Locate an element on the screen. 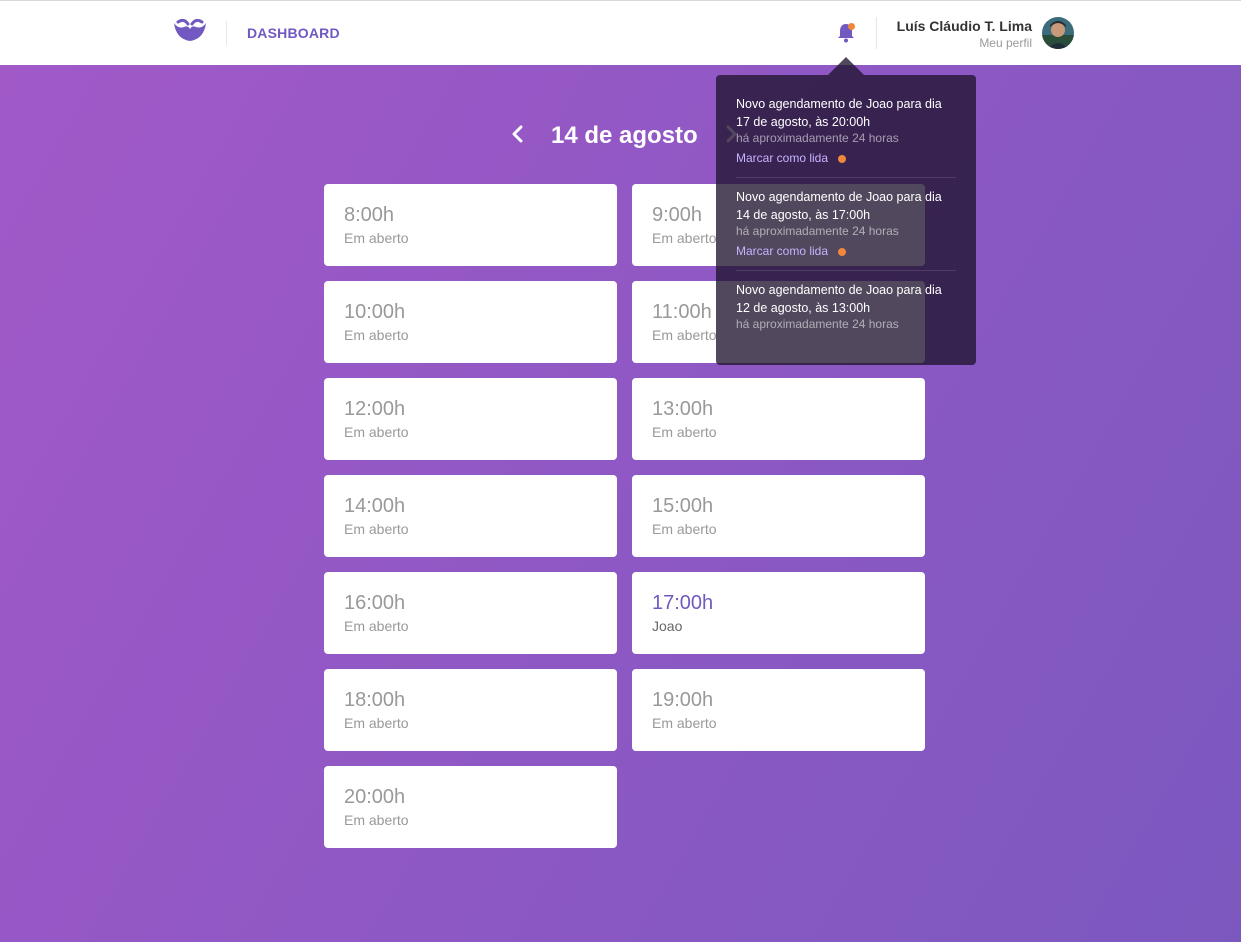  current-date: 14 de agosto is located at coordinates (624, 135).